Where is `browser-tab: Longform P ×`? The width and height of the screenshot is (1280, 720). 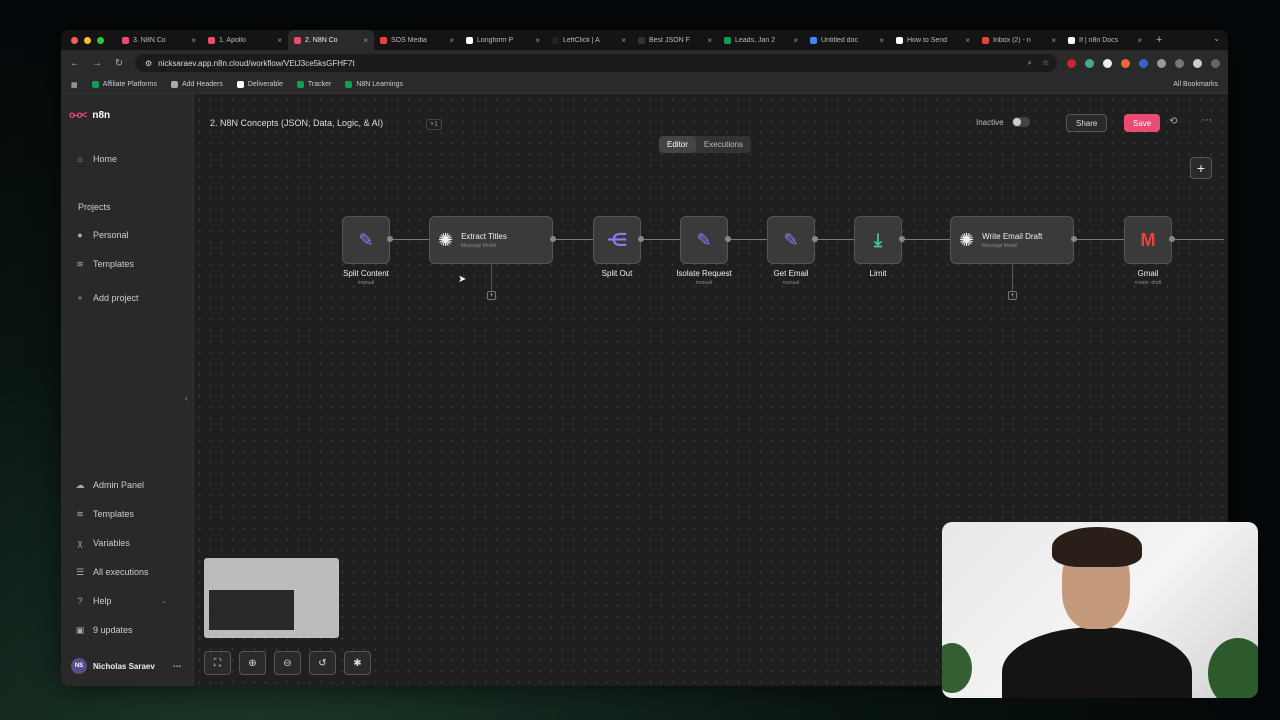
browser-tab: Longform P × is located at coordinates (503, 40).